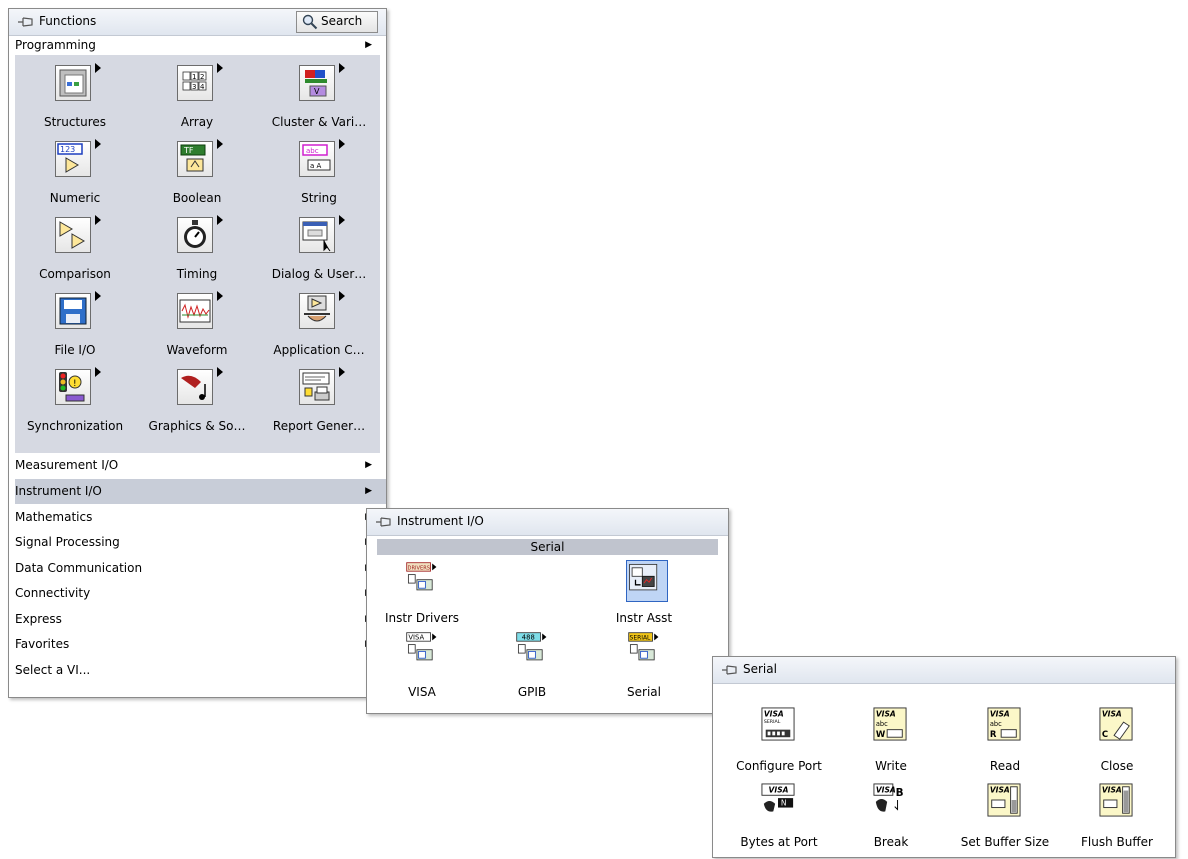 The width and height of the screenshot is (1188, 859). I want to click on palette-item-label: VISA, so click(422, 692).